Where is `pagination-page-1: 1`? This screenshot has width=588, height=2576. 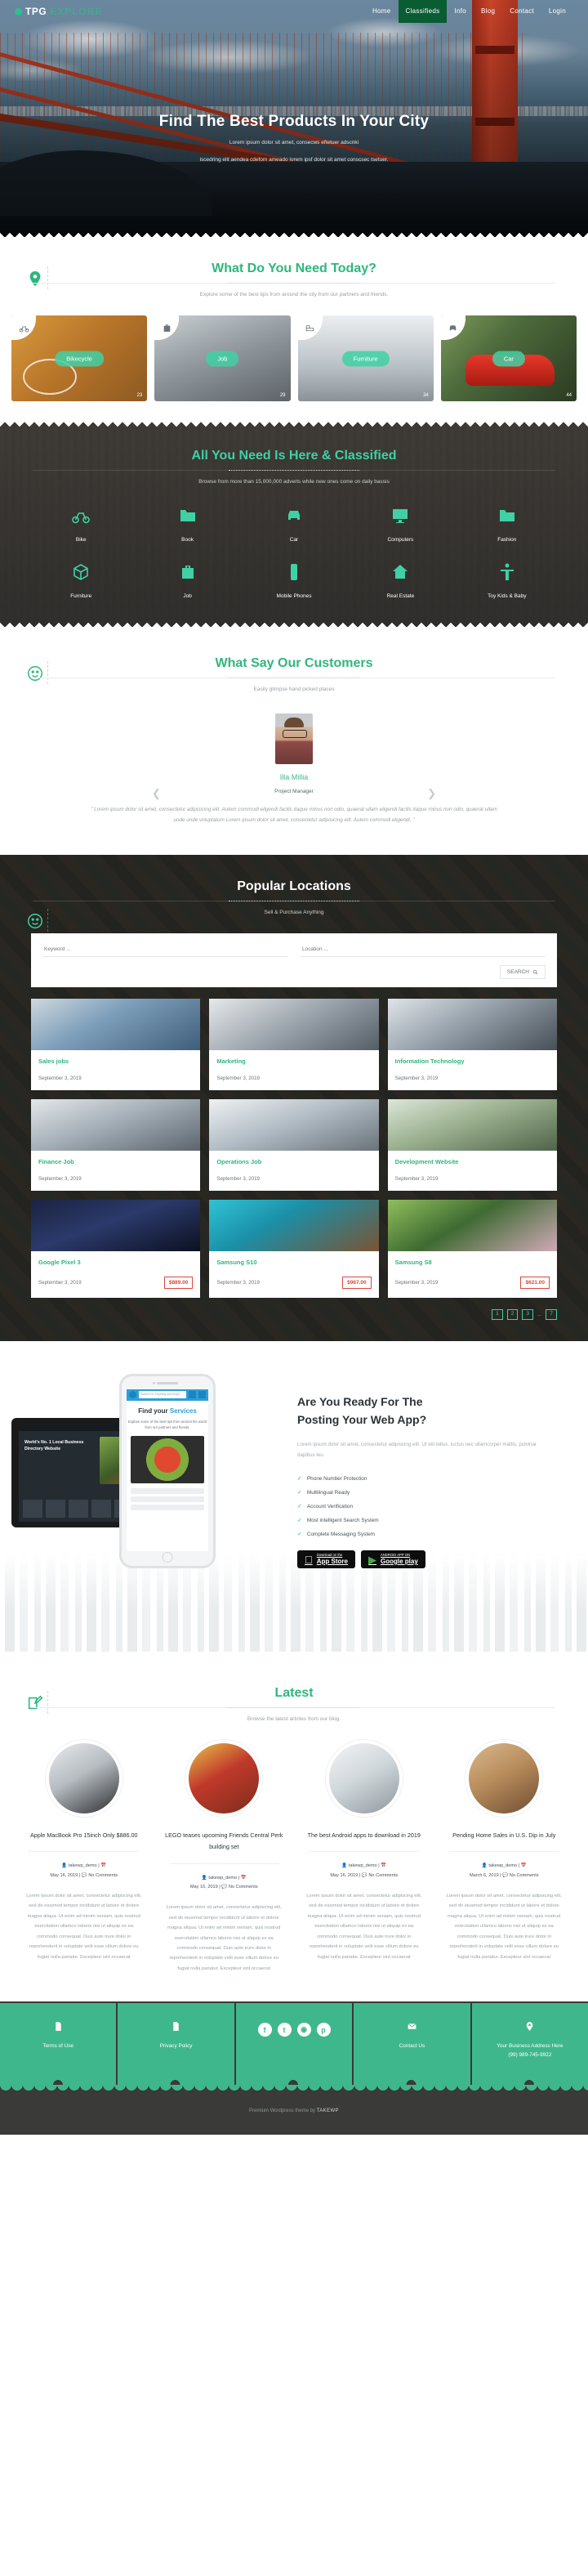
pagination-page-1: 1 is located at coordinates (497, 1314).